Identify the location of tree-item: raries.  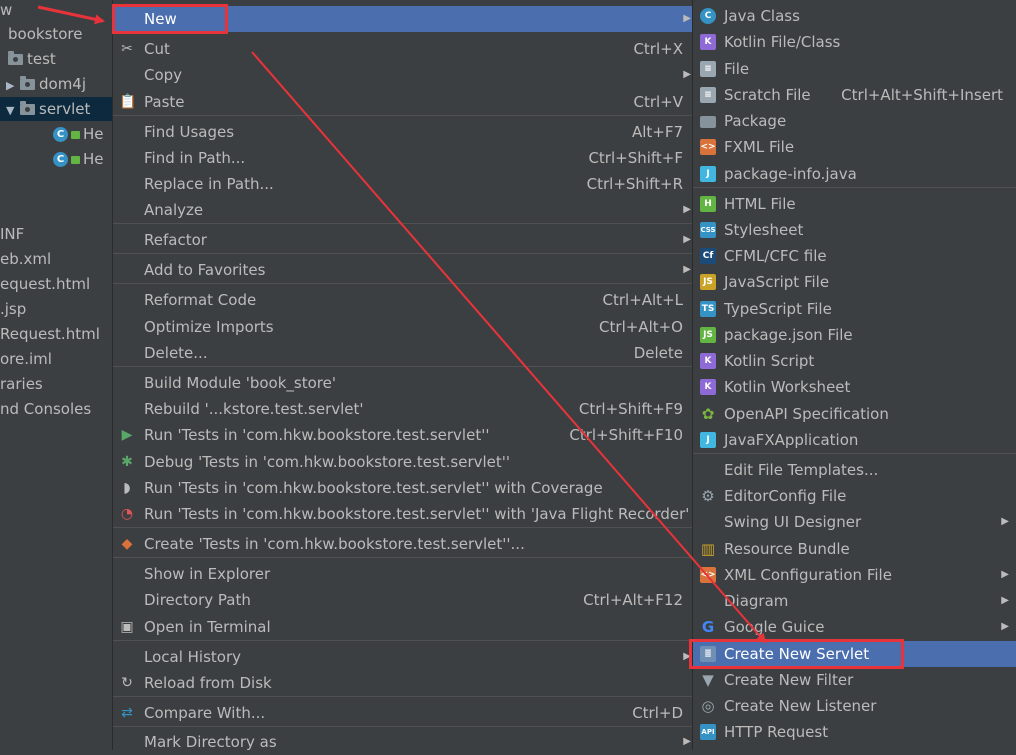
(21, 384).